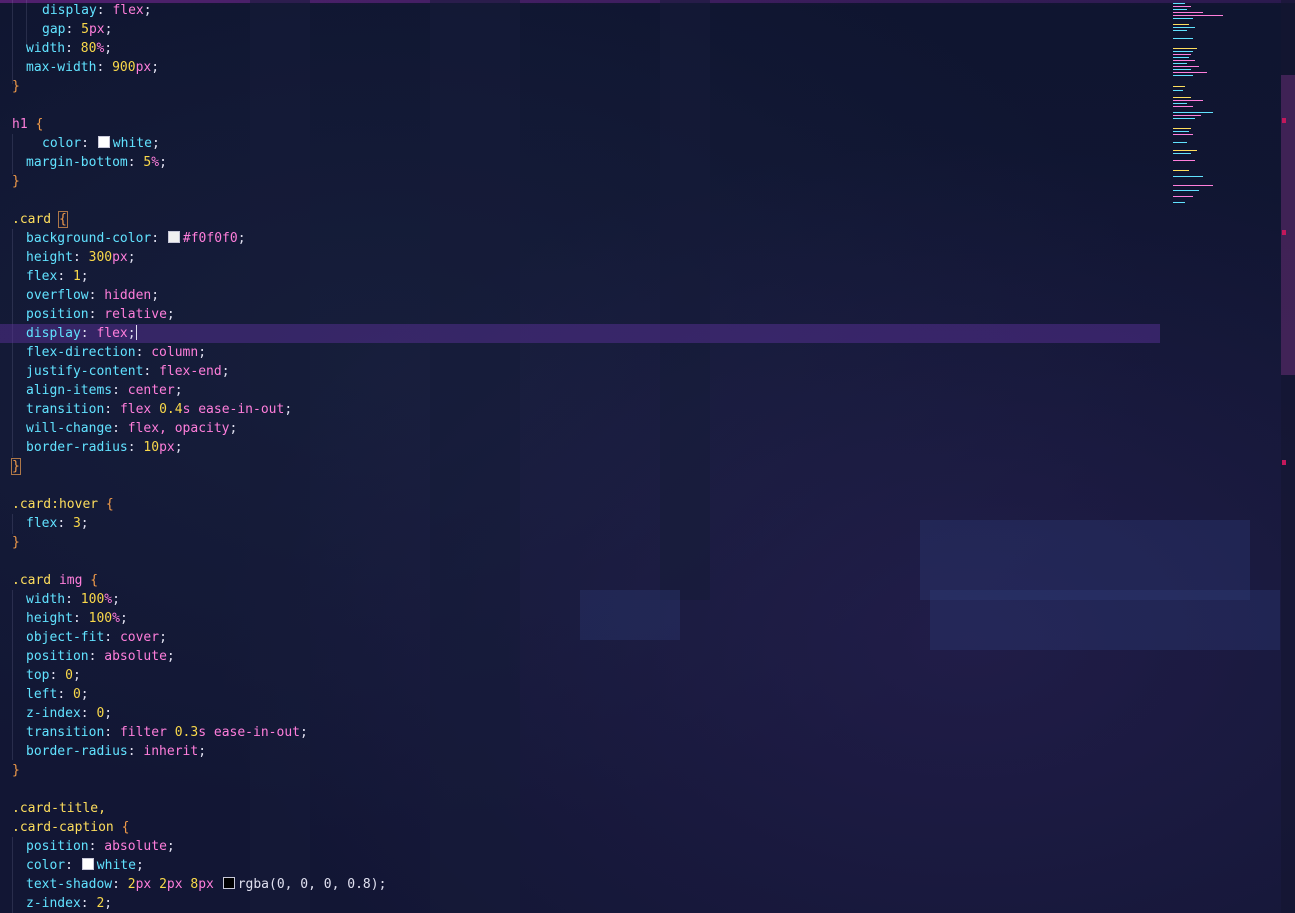 This screenshot has width=1295, height=913. What do you see at coordinates (580, 333) in the screenshot?
I see `active-code-line: display: flex;` at bounding box center [580, 333].